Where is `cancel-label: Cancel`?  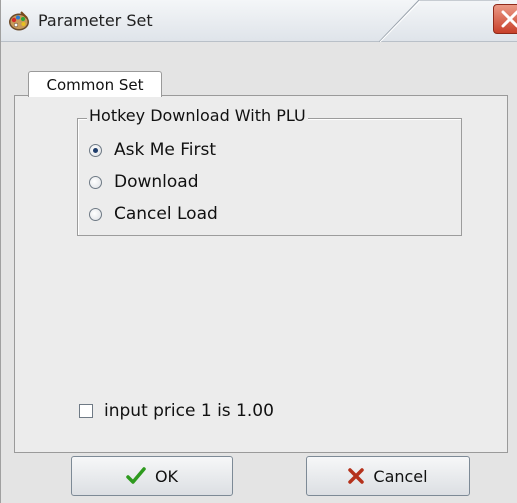 cancel-label: Cancel is located at coordinates (400, 476).